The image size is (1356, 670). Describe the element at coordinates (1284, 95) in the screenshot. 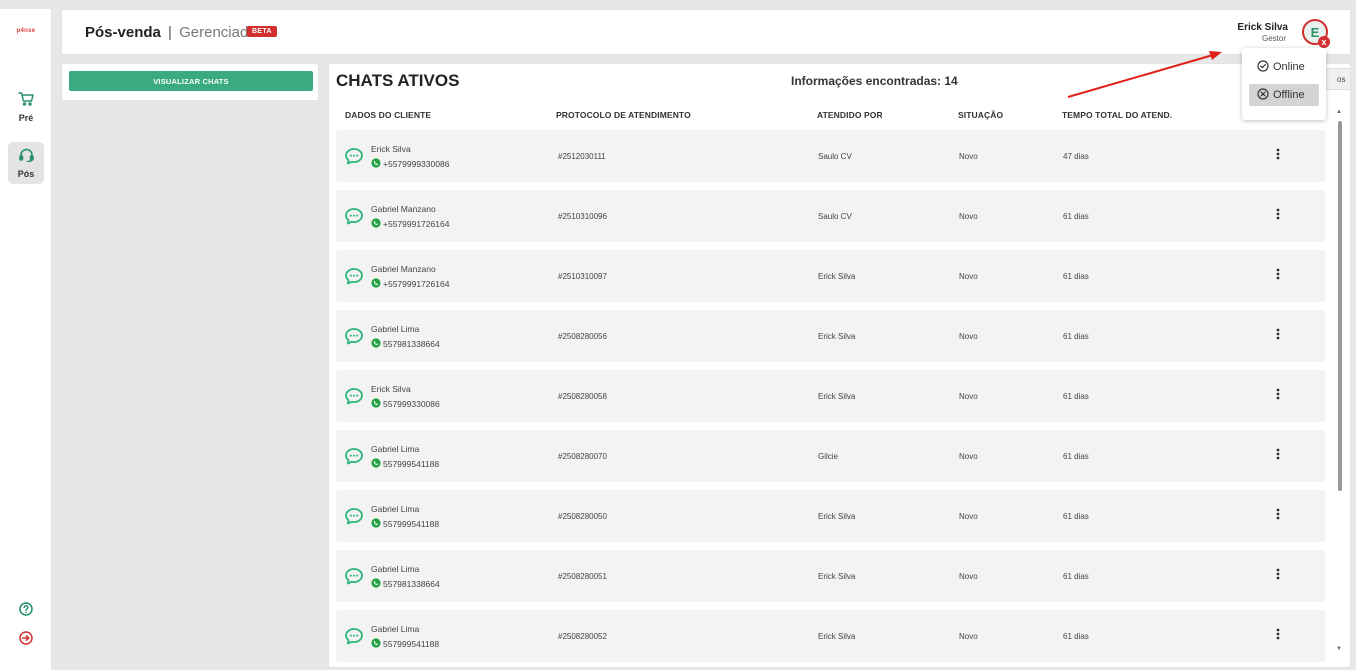

I see `status-option-offline: Offline` at that location.